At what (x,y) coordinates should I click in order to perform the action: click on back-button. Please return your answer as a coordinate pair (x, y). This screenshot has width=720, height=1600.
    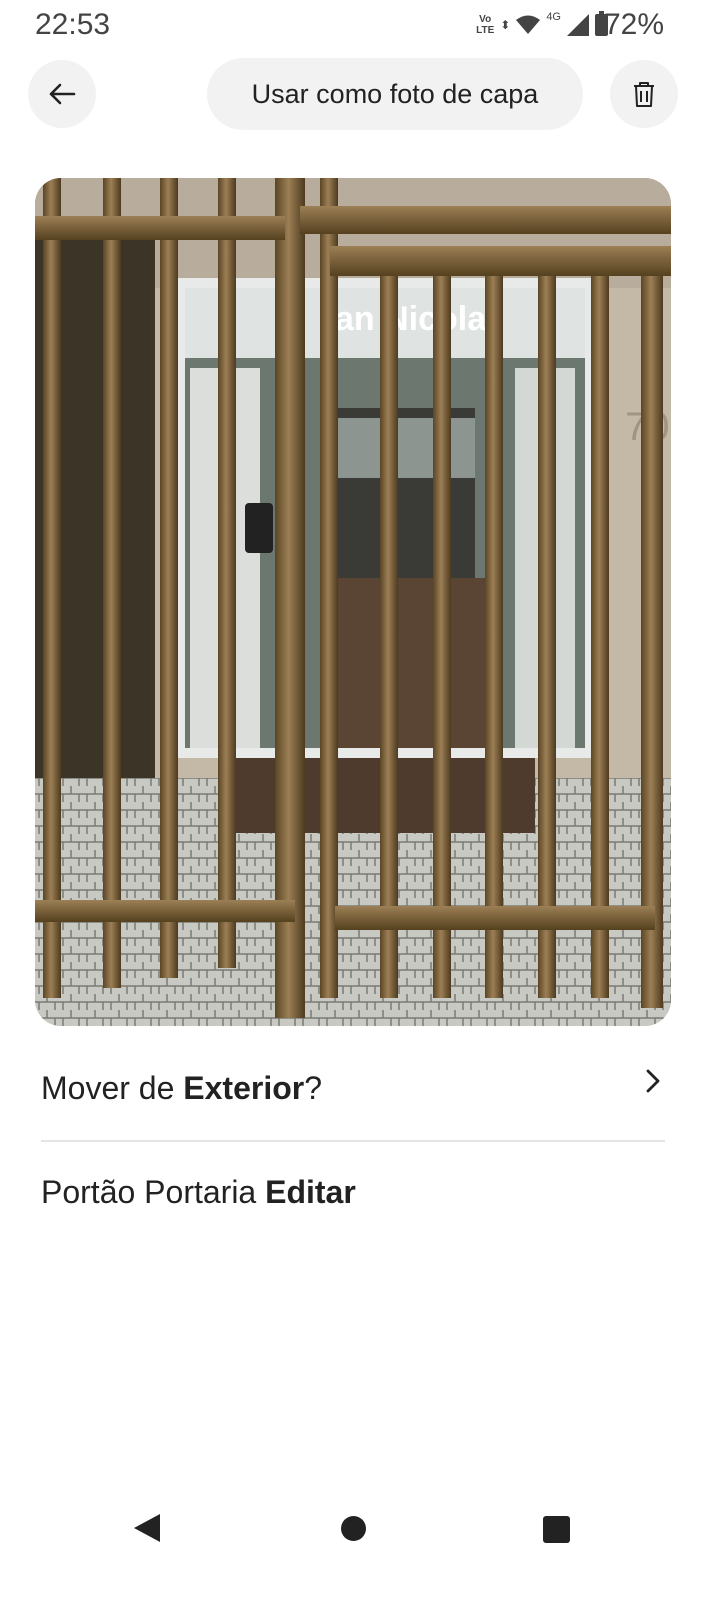
    Looking at the image, I should click on (62, 94).